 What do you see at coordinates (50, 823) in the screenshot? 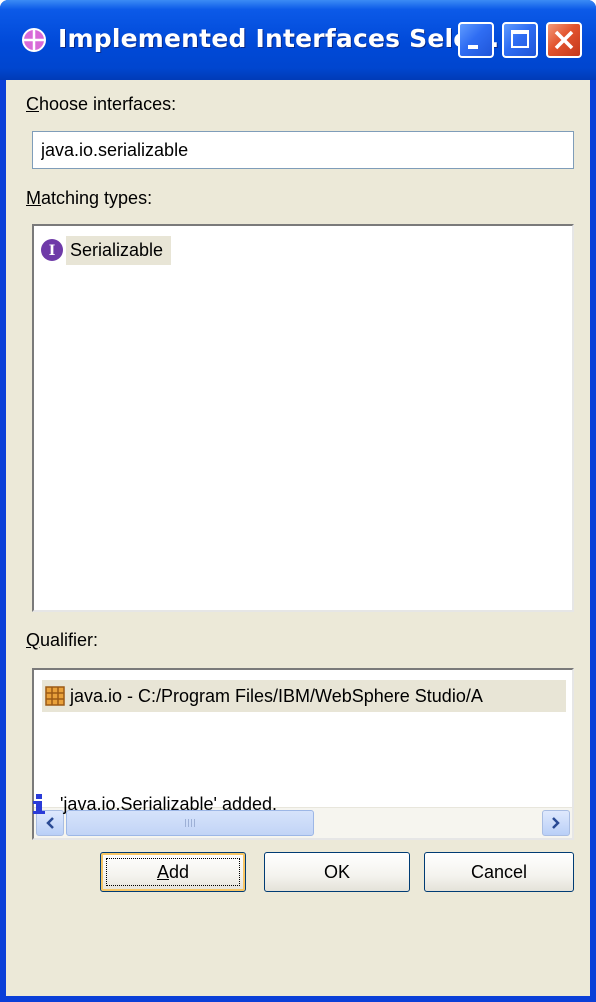
I see `chevron-left-icon` at bounding box center [50, 823].